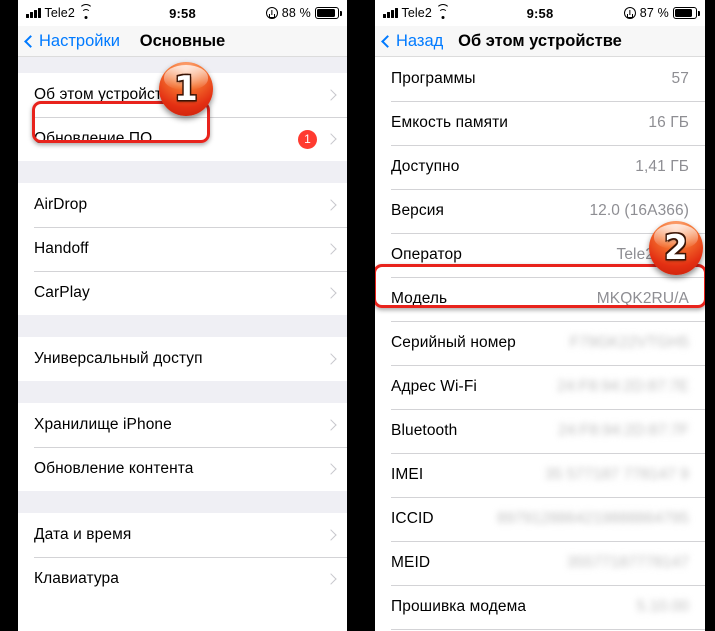 The width and height of the screenshot is (715, 631). What do you see at coordinates (61, 248) in the screenshot?
I see `list-item-label: Handoff` at bounding box center [61, 248].